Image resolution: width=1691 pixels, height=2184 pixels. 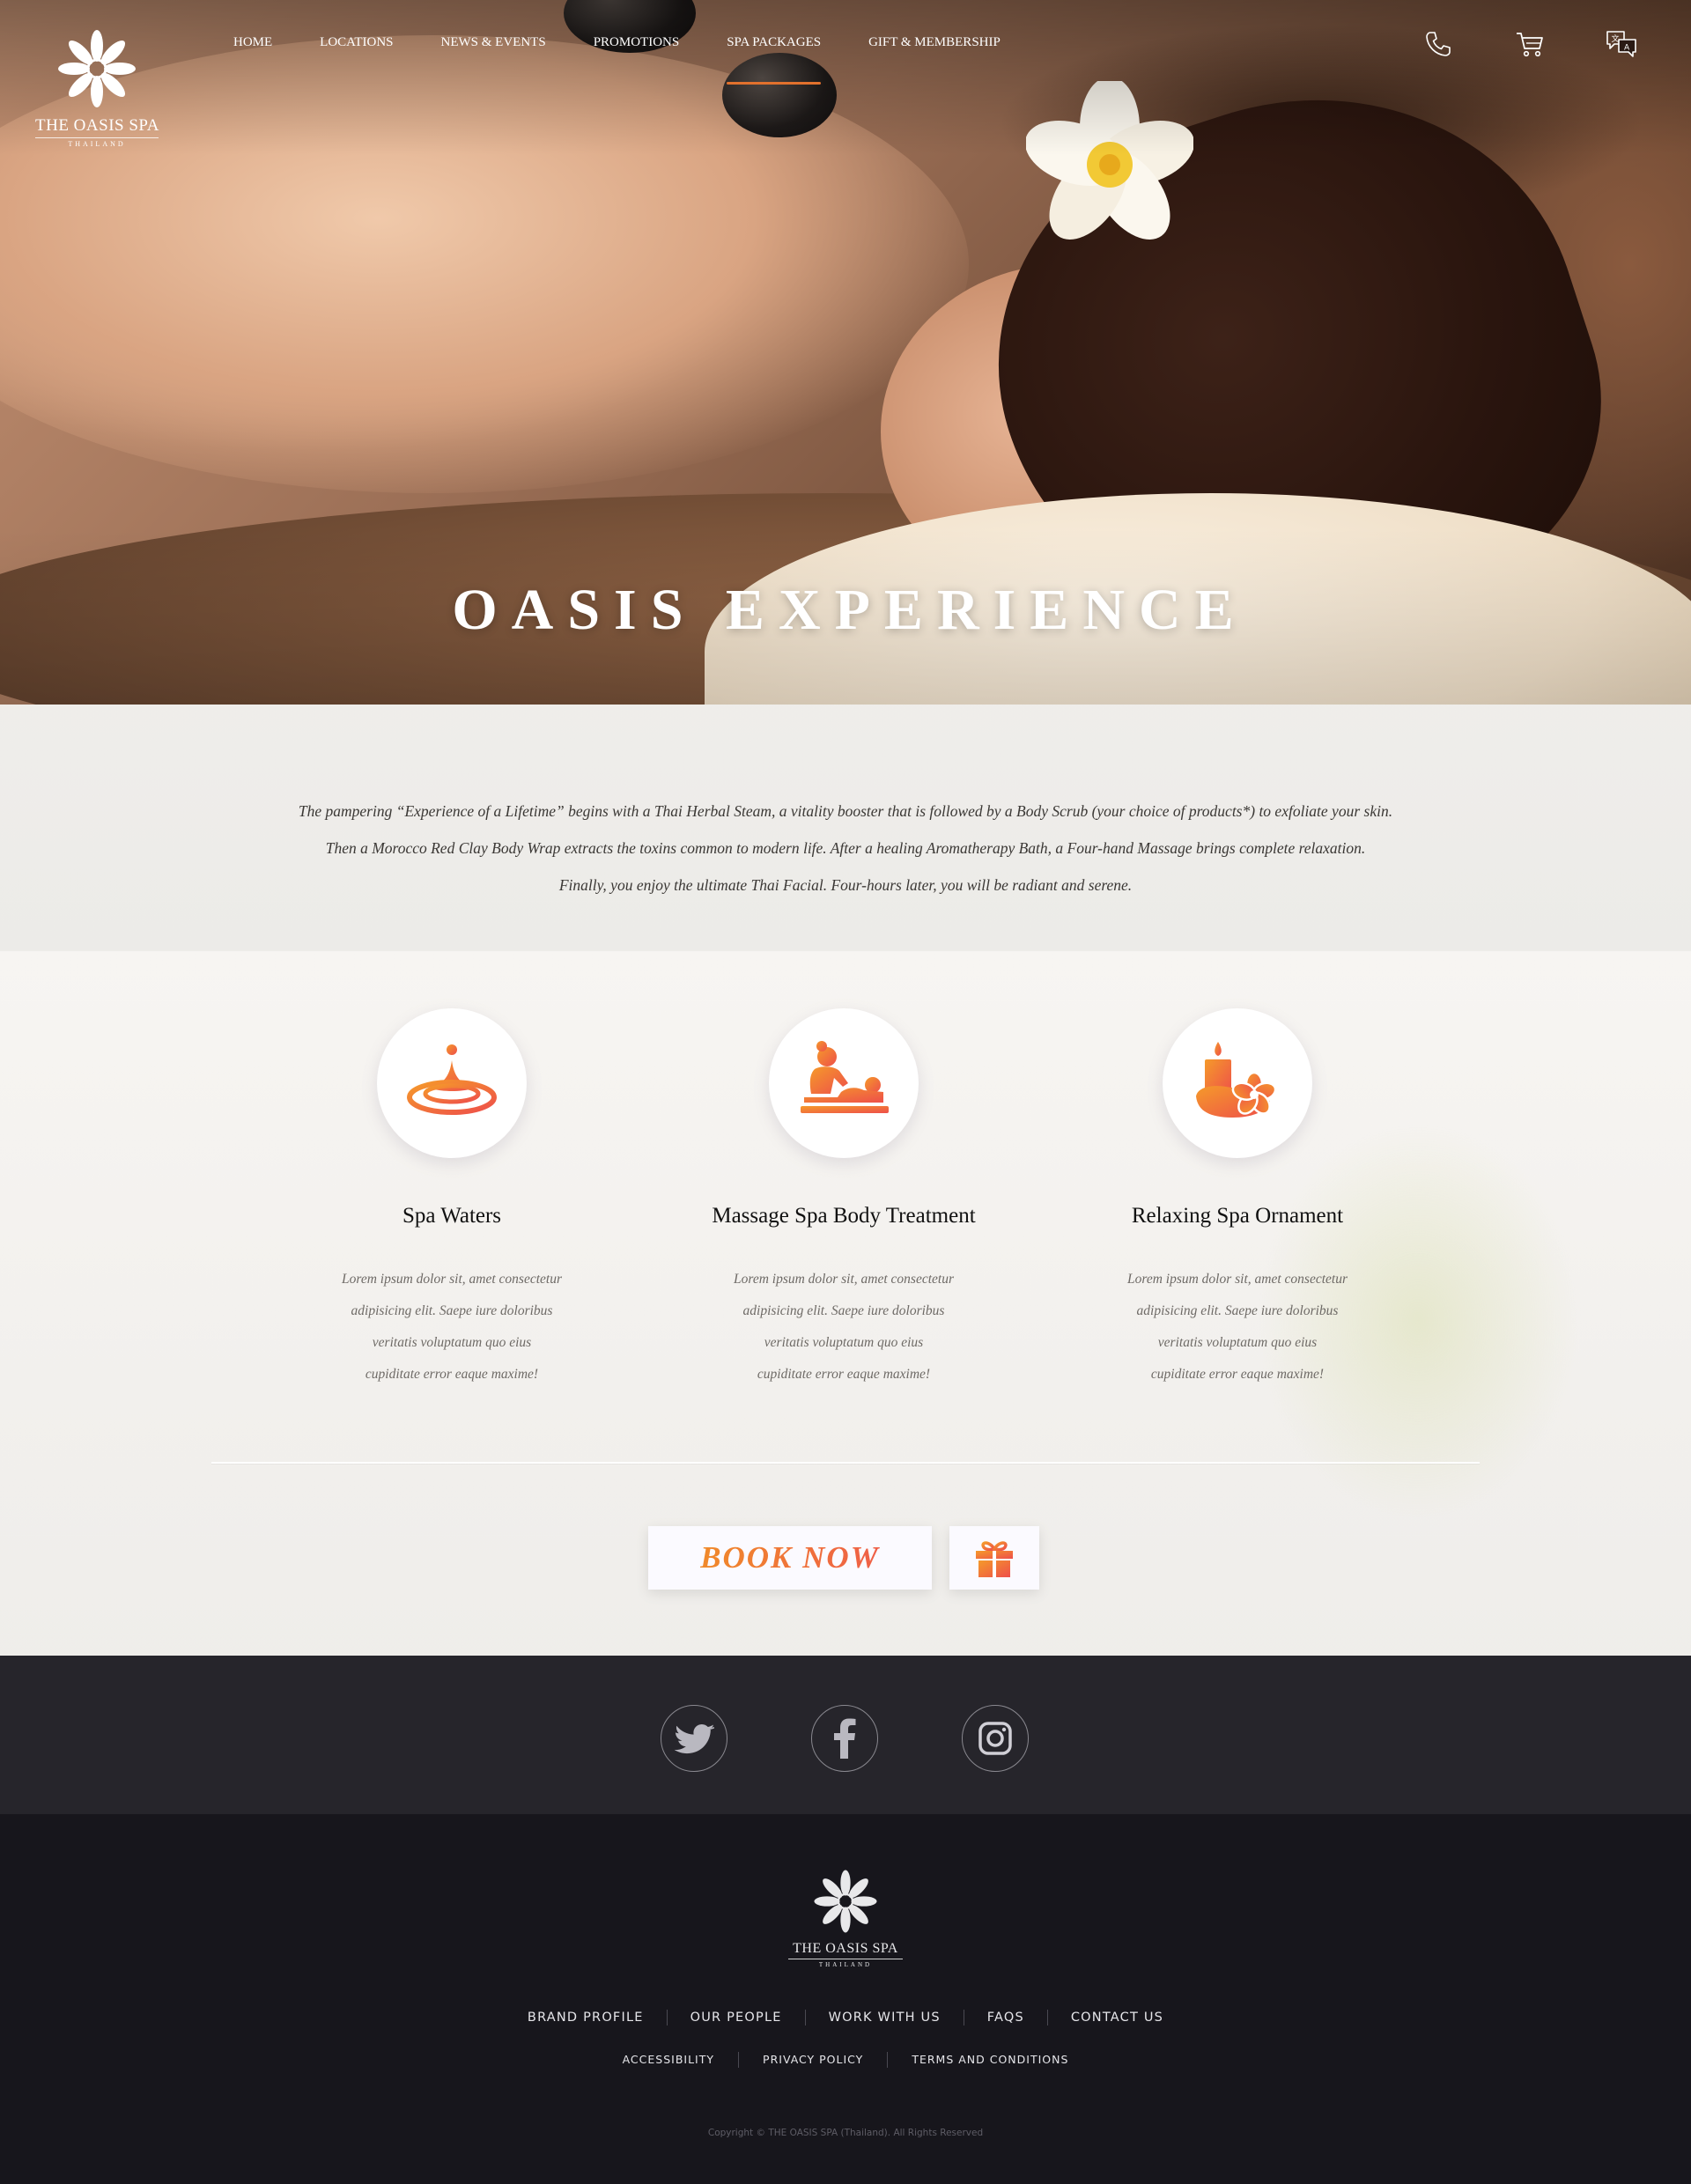 I want to click on svg-text: 文, so click(x=1616, y=38).